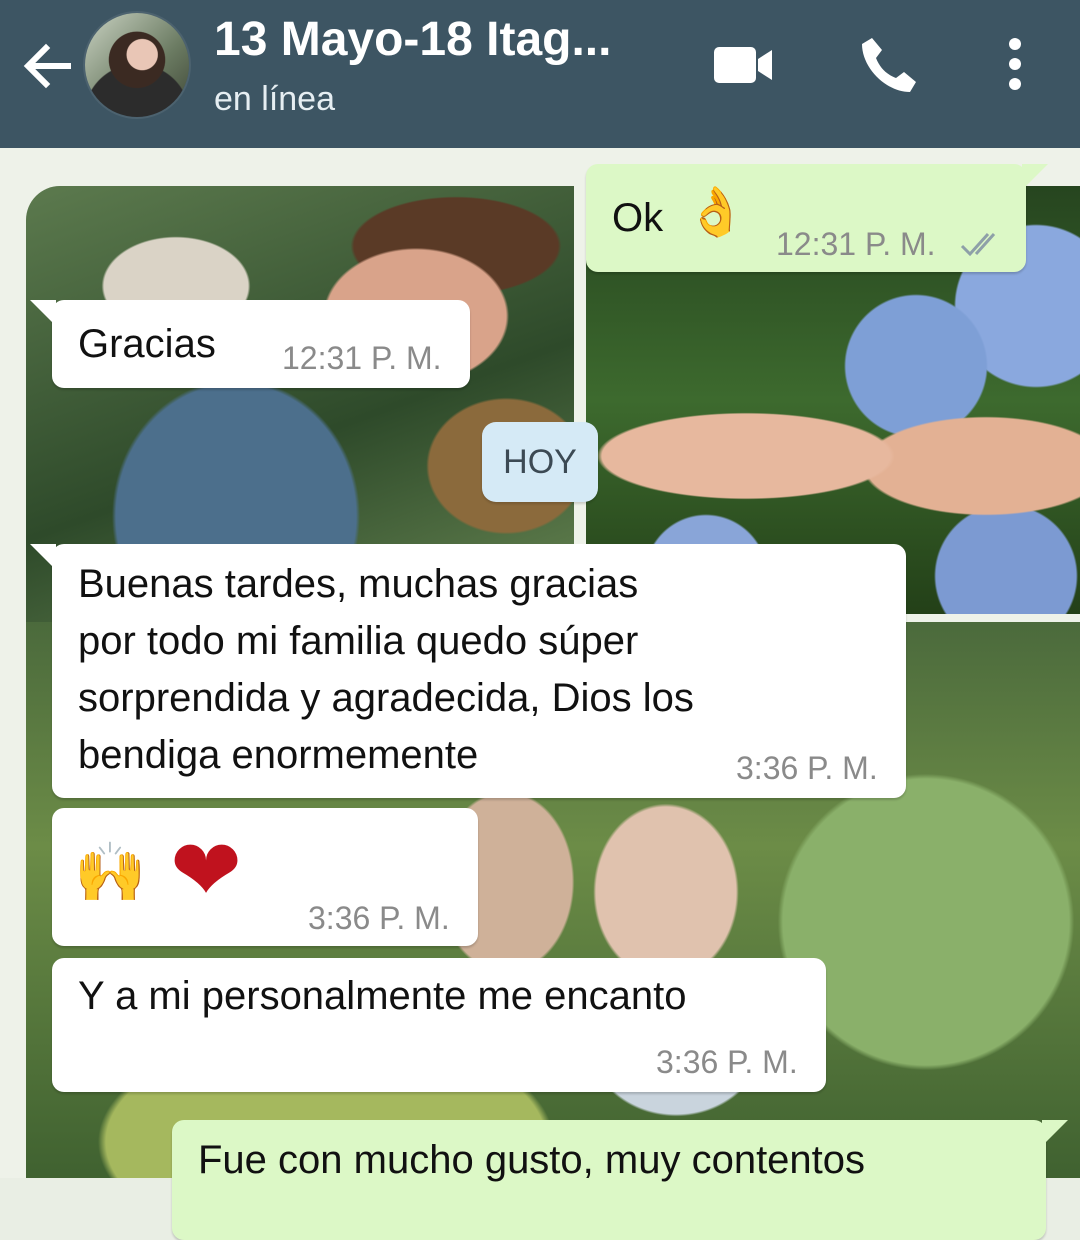 The height and width of the screenshot is (1240, 1080). I want to click on voice-call-button, so click(887, 65).